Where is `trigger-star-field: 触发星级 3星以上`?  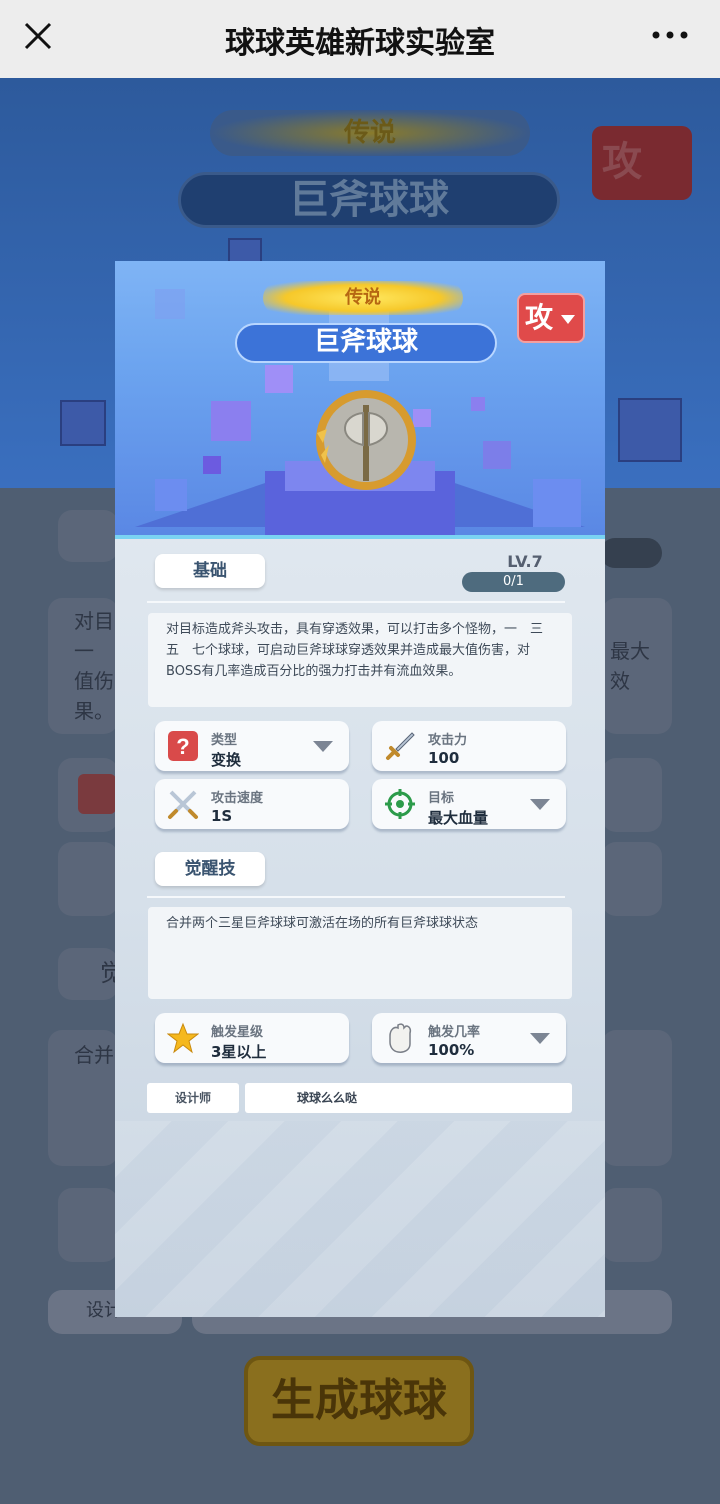 trigger-star-field: 触发星级 3星以上 is located at coordinates (252, 1038).